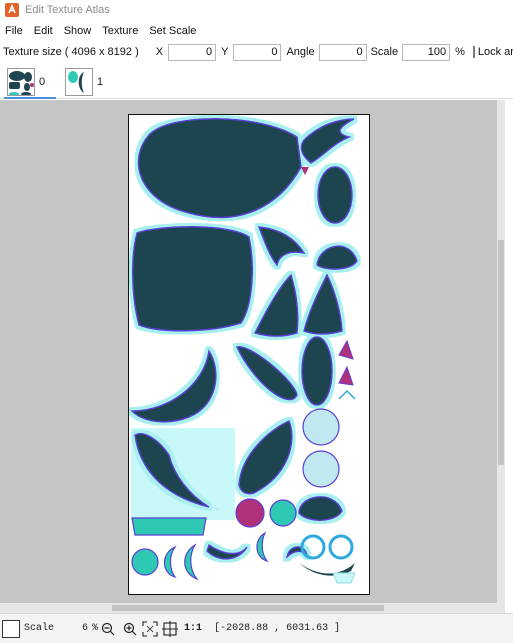  I want to click on menu-texture: Texture, so click(120, 31).